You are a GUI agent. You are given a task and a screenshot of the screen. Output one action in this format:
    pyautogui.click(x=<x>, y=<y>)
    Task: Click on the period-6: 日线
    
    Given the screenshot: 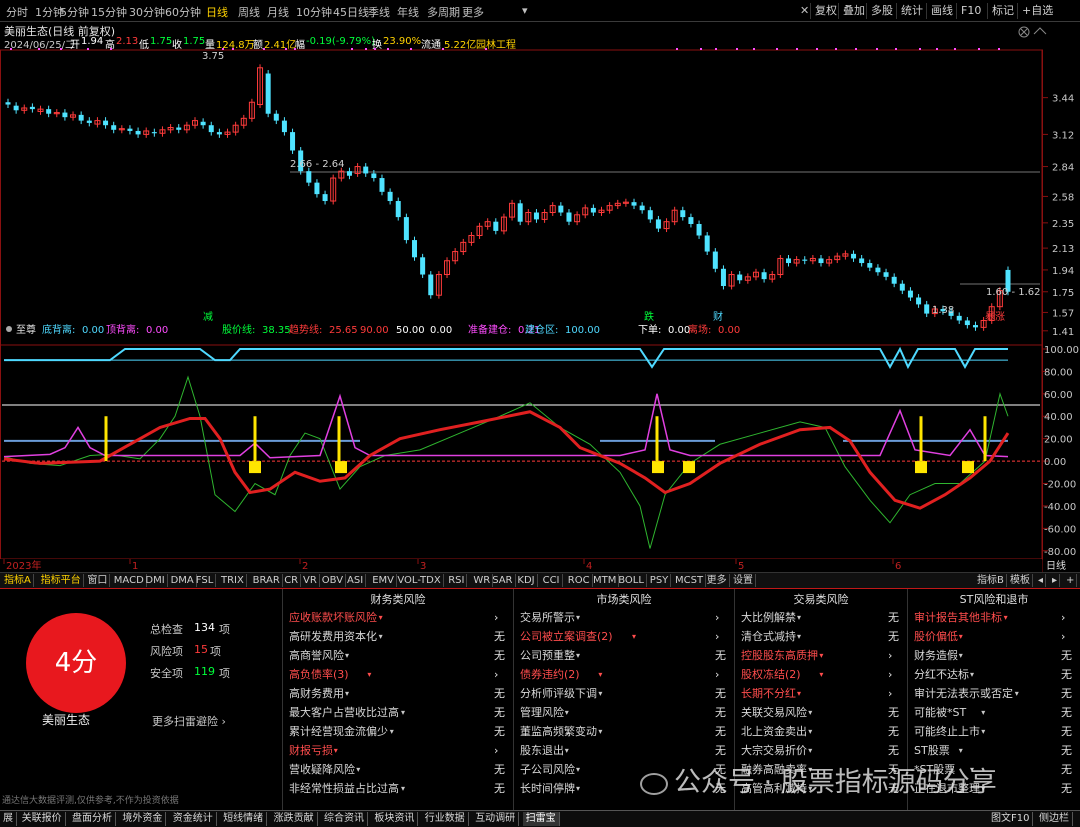 What is the action you would take?
    pyautogui.click(x=217, y=12)
    